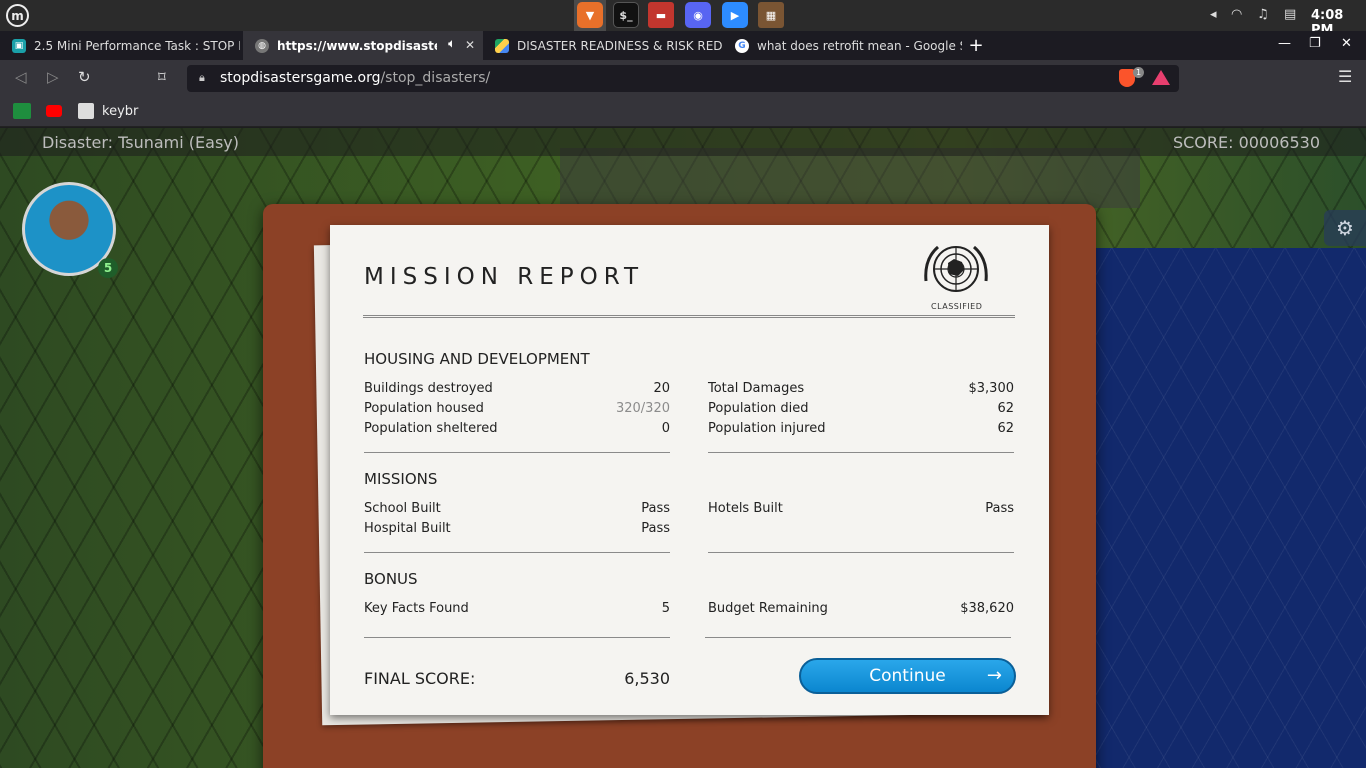  I want to click on housing-heading: HOUSING AND DEVELOPMENT, so click(477, 359).